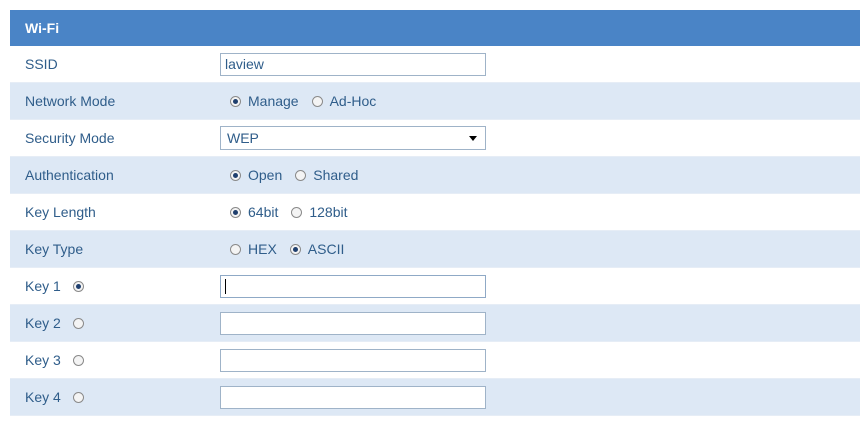 Image resolution: width=861 pixels, height=421 pixels. I want to click on authentication-open-option: Open, so click(256, 175).